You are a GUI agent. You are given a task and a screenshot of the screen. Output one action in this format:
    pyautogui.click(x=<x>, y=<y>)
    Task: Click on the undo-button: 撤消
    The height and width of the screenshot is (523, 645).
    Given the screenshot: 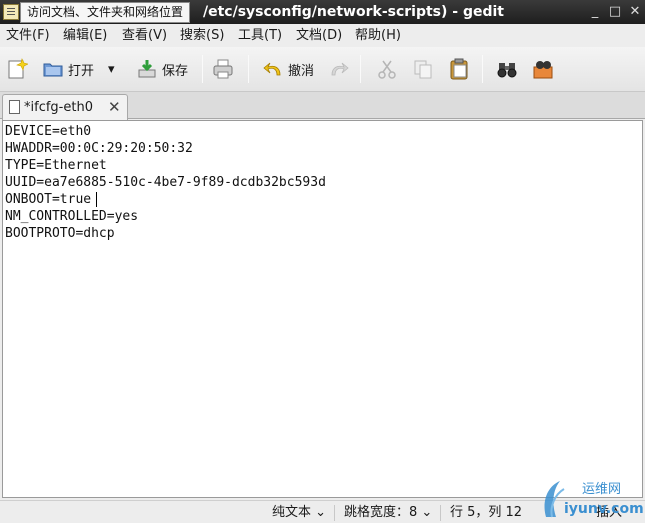 What is the action you would take?
    pyautogui.click(x=288, y=69)
    